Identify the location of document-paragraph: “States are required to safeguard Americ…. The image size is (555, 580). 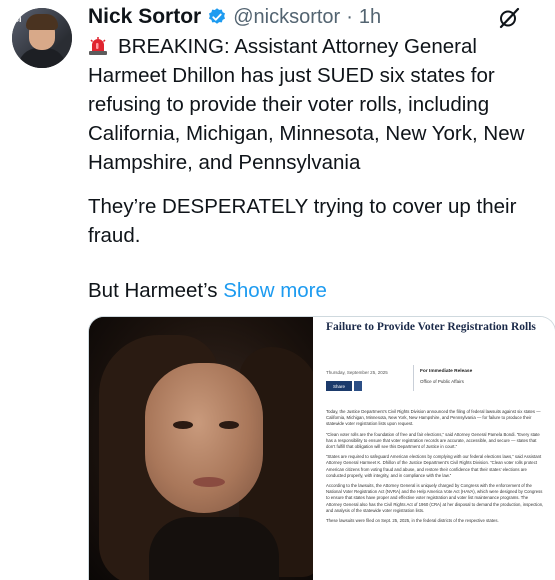
(434, 466).